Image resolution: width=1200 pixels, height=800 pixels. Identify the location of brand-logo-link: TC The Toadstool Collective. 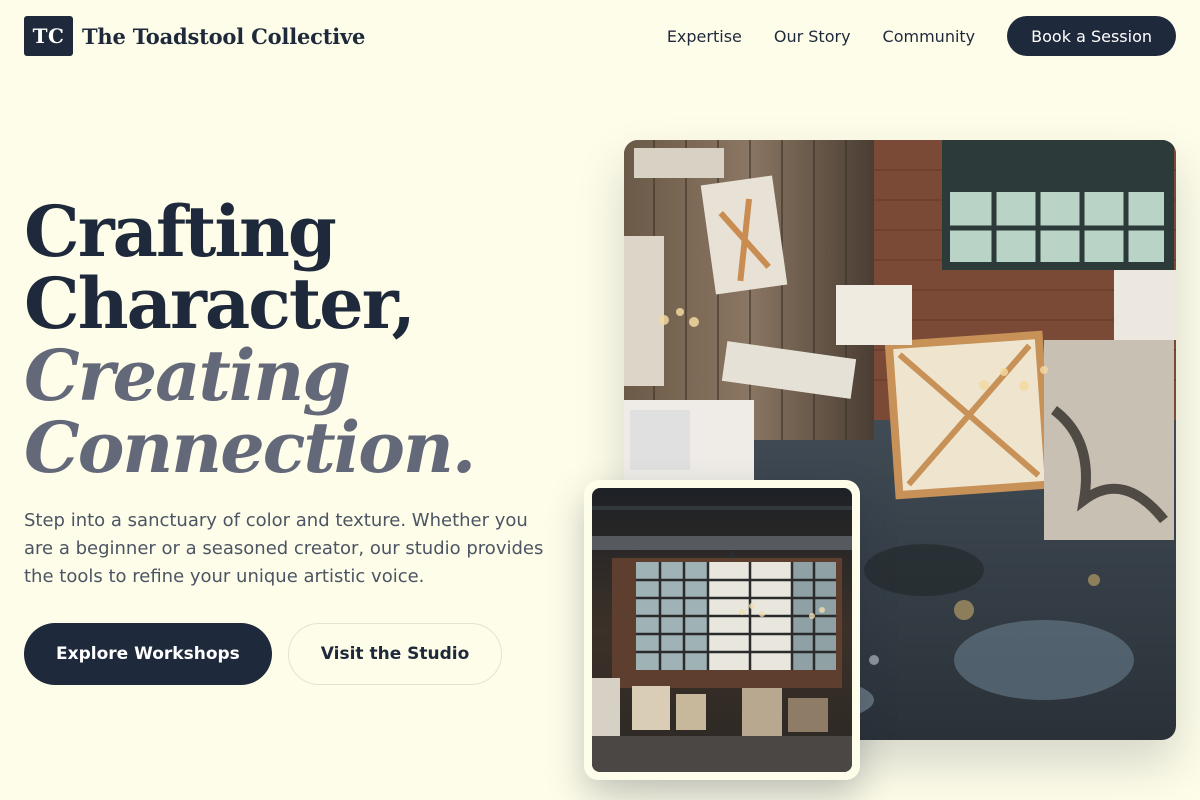
(194, 36).